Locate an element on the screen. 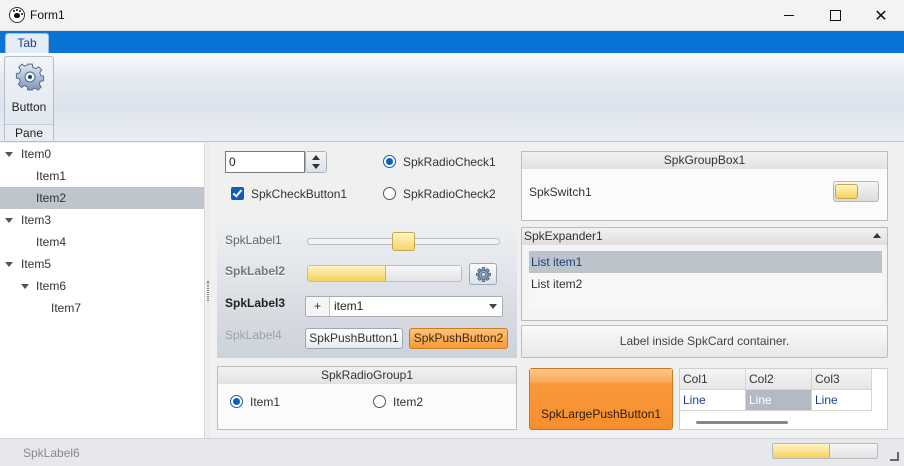 The image size is (904, 466). tree-node-label: Item2 is located at coordinates (51, 198).